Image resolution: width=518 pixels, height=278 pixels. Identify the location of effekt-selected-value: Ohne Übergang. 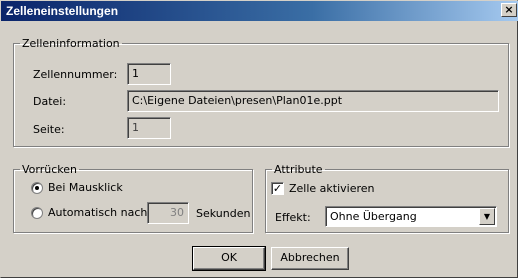
(373, 216).